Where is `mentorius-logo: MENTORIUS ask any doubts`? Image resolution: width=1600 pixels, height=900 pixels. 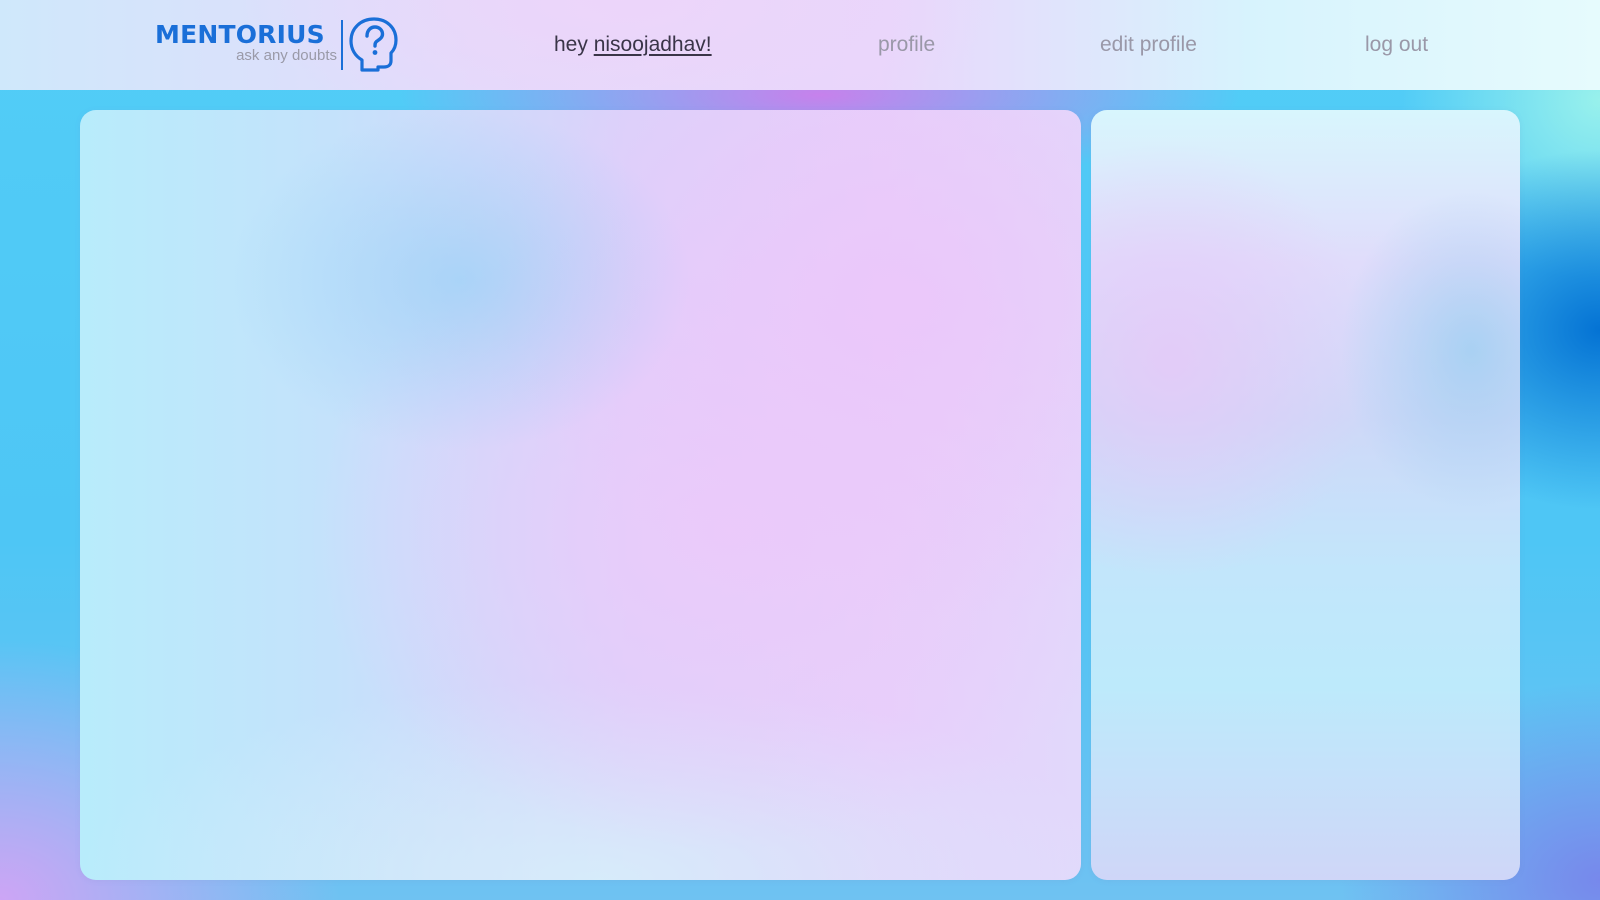 mentorius-logo: MENTORIUS ask any doubts is located at coordinates (277, 46).